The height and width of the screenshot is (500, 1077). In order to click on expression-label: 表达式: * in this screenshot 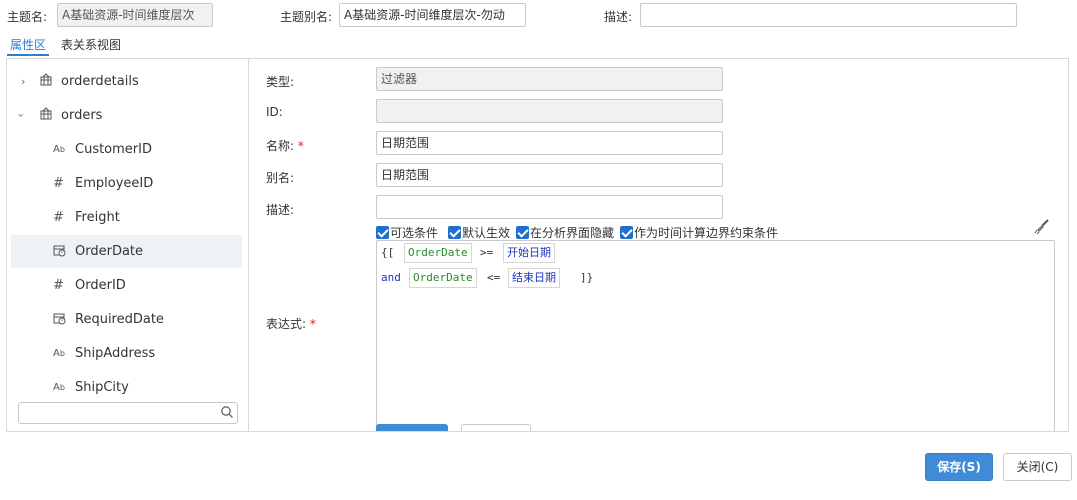, I will do `click(291, 324)`.